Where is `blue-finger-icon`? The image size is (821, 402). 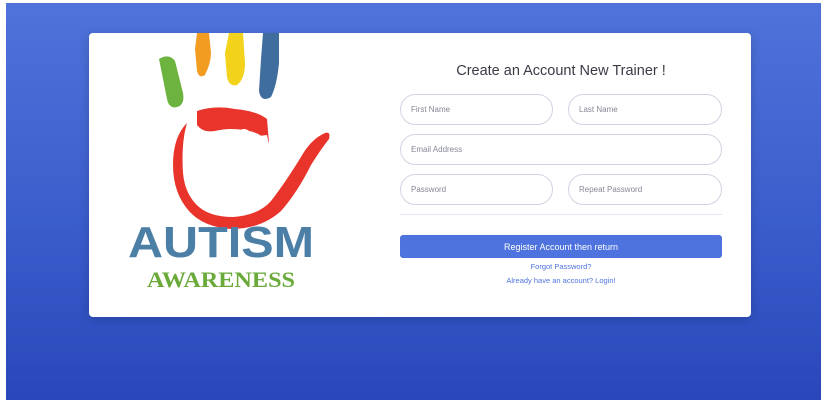
blue-finger-icon is located at coordinates (269, 66).